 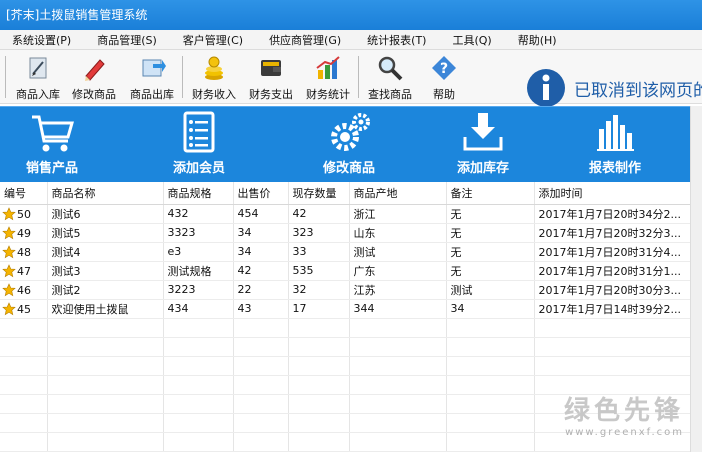 I want to click on edit-product-button: 修改商品, so click(x=94, y=77).